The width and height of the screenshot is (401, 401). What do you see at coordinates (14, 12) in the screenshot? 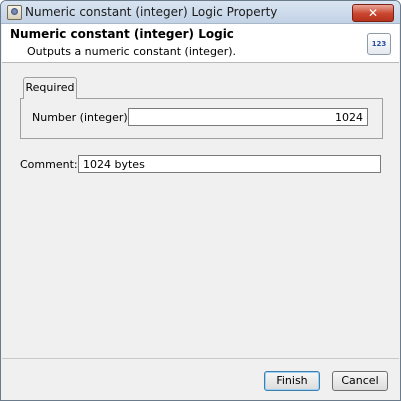
I see `java-app-icon` at bounding box center [14, 12].